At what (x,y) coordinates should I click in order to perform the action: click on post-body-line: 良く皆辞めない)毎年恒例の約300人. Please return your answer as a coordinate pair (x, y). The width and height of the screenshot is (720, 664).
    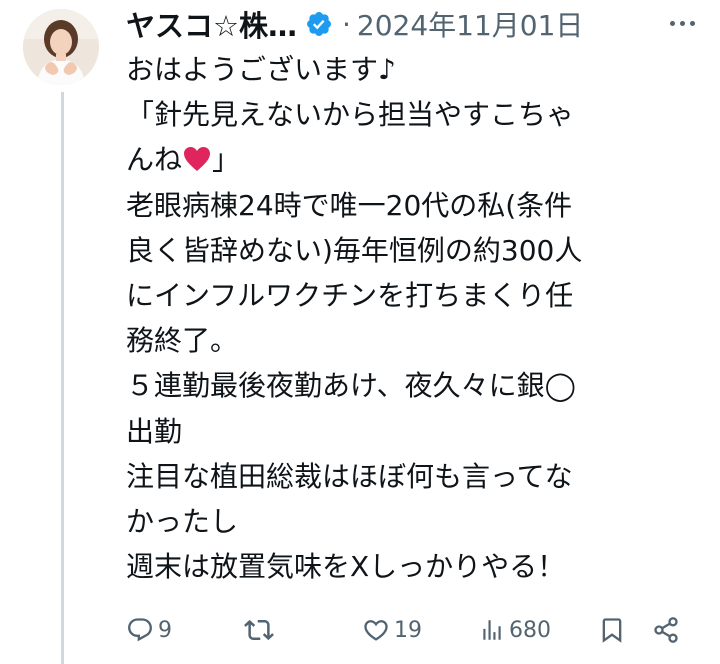
    Looking at the image, I should click on (354, 250).